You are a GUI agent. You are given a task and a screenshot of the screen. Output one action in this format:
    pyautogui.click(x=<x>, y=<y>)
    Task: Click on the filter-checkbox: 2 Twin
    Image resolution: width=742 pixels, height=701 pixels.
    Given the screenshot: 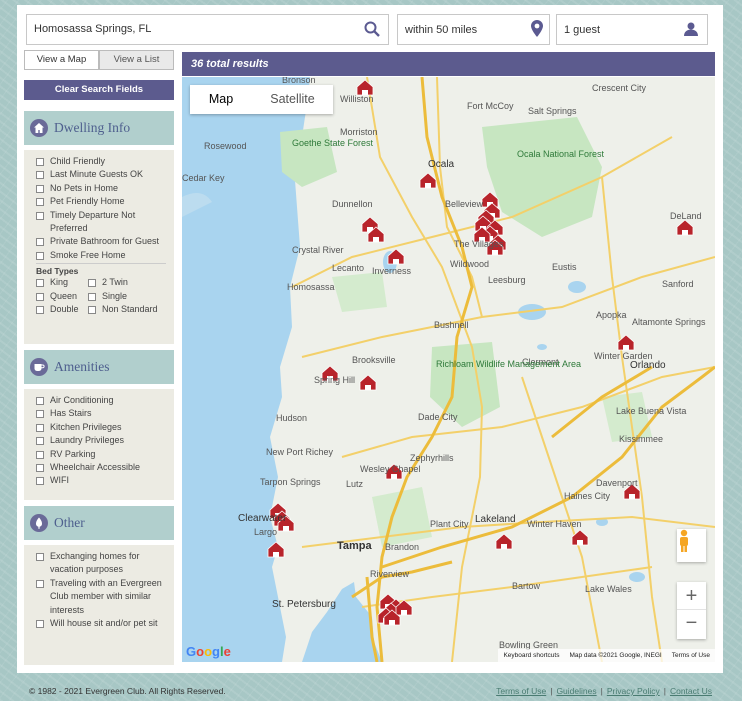 What is the action you would take?
    pyautogui.click(x=128, y=282)
    